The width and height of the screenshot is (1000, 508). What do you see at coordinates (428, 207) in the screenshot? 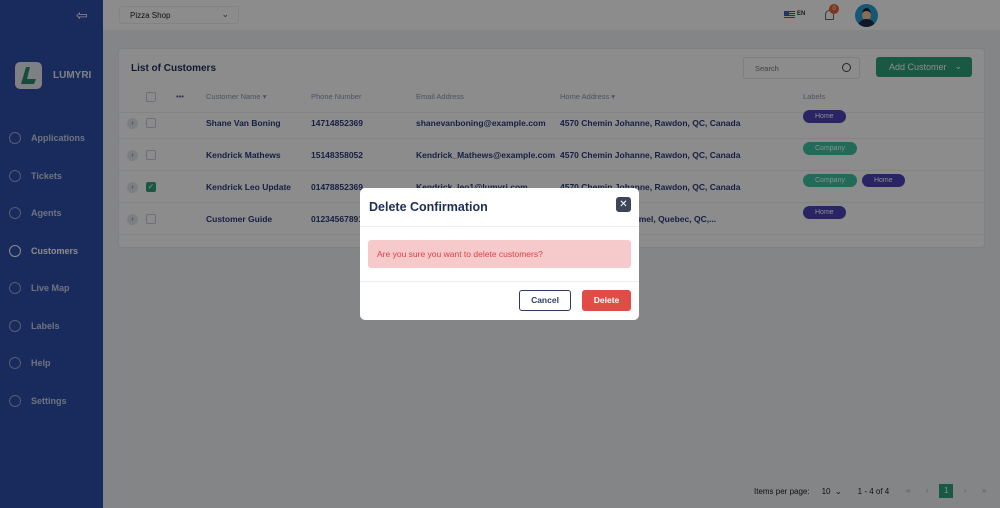
I see `dialog-title: Delete Confirmation` at bounding box center [428, 207].